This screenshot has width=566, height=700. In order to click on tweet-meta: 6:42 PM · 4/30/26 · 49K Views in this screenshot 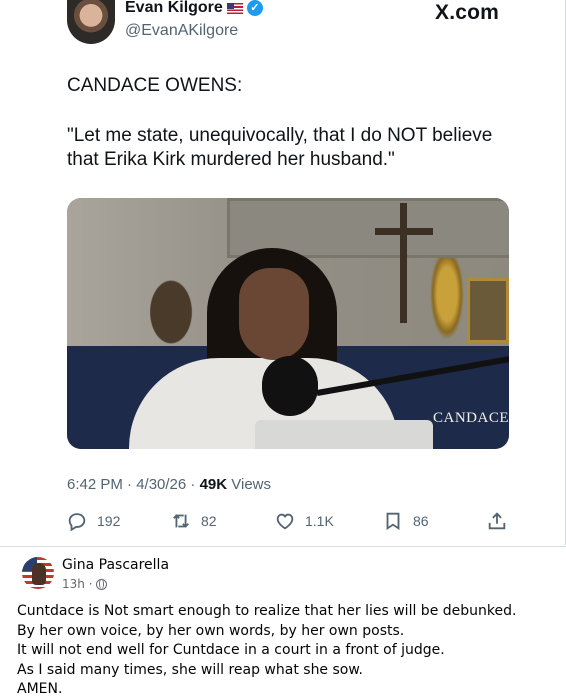, I will do `click(169, 484)`.